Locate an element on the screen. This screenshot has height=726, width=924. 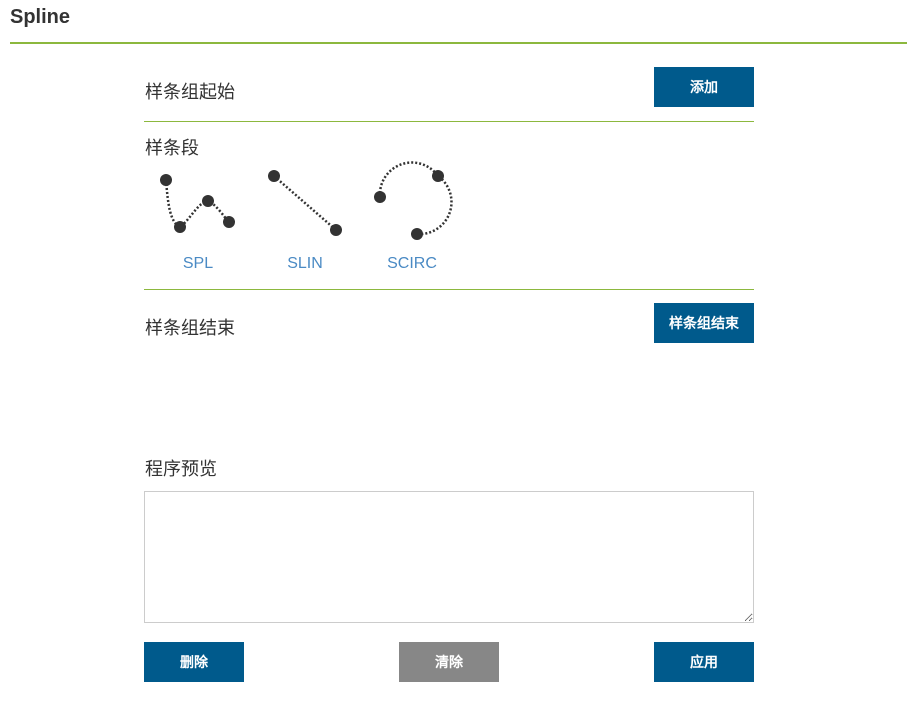
segment-slin: SLIN is located at coordinates (306, 220).